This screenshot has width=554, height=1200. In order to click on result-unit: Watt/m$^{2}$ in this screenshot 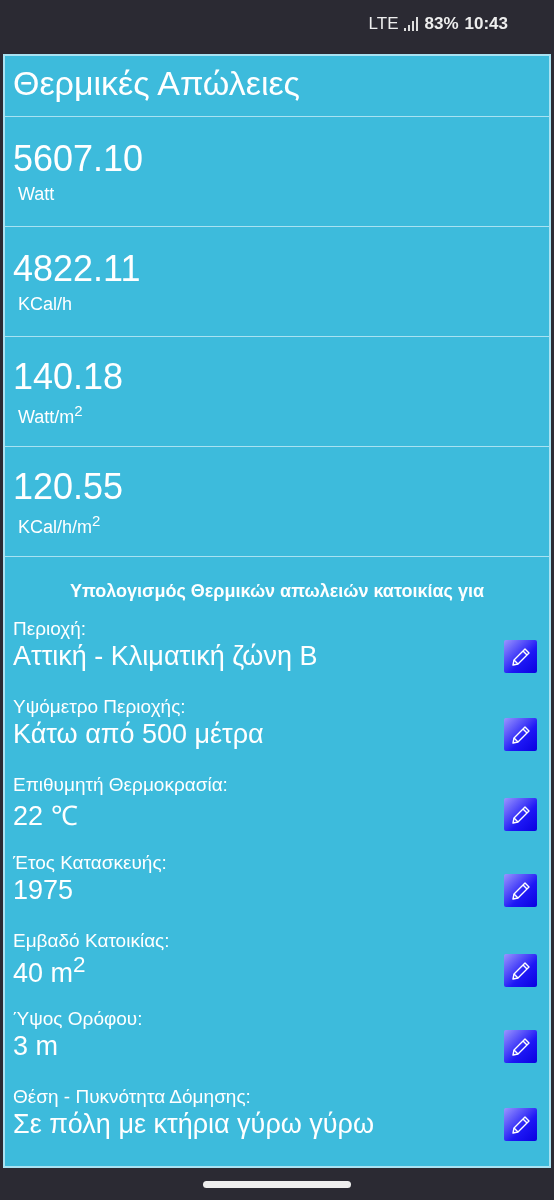, I will do `click(50, 414)`.